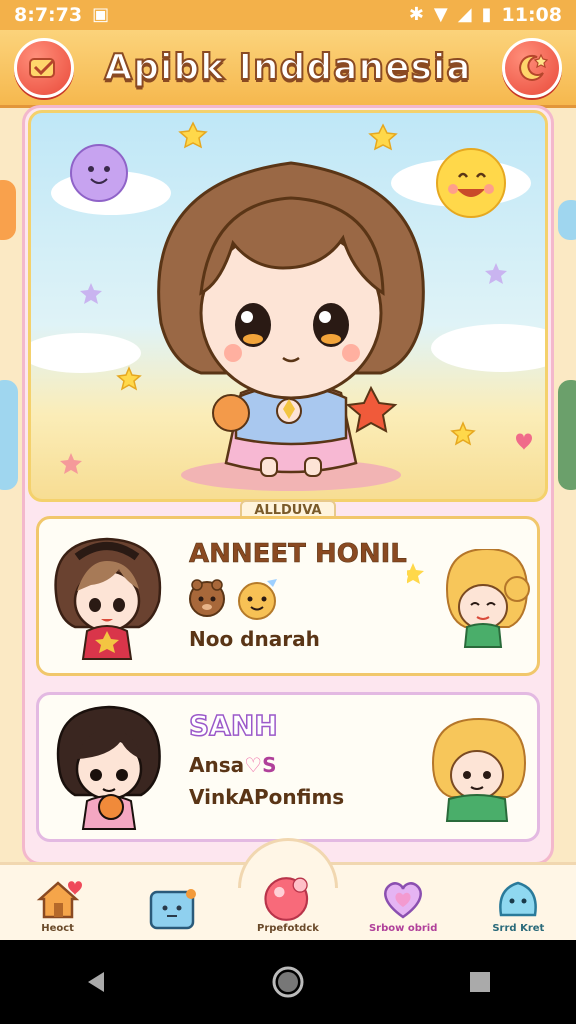  What do you see at coordinates (403, 928) in the screenshot?
I see `nav-label: Srbow obrid` at bounding box center [403, 928].